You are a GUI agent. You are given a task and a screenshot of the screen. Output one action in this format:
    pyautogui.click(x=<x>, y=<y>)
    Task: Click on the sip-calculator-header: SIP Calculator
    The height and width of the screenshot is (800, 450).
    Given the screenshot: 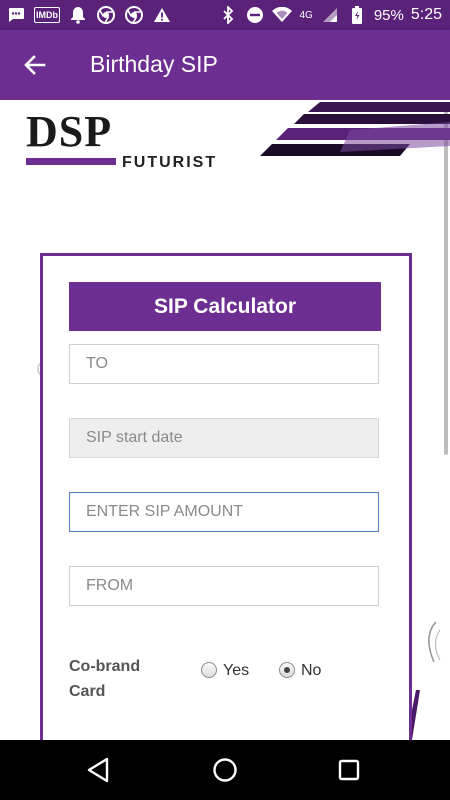 What is the action you would take?
    pyautogui.click(x=225, y=306)
    